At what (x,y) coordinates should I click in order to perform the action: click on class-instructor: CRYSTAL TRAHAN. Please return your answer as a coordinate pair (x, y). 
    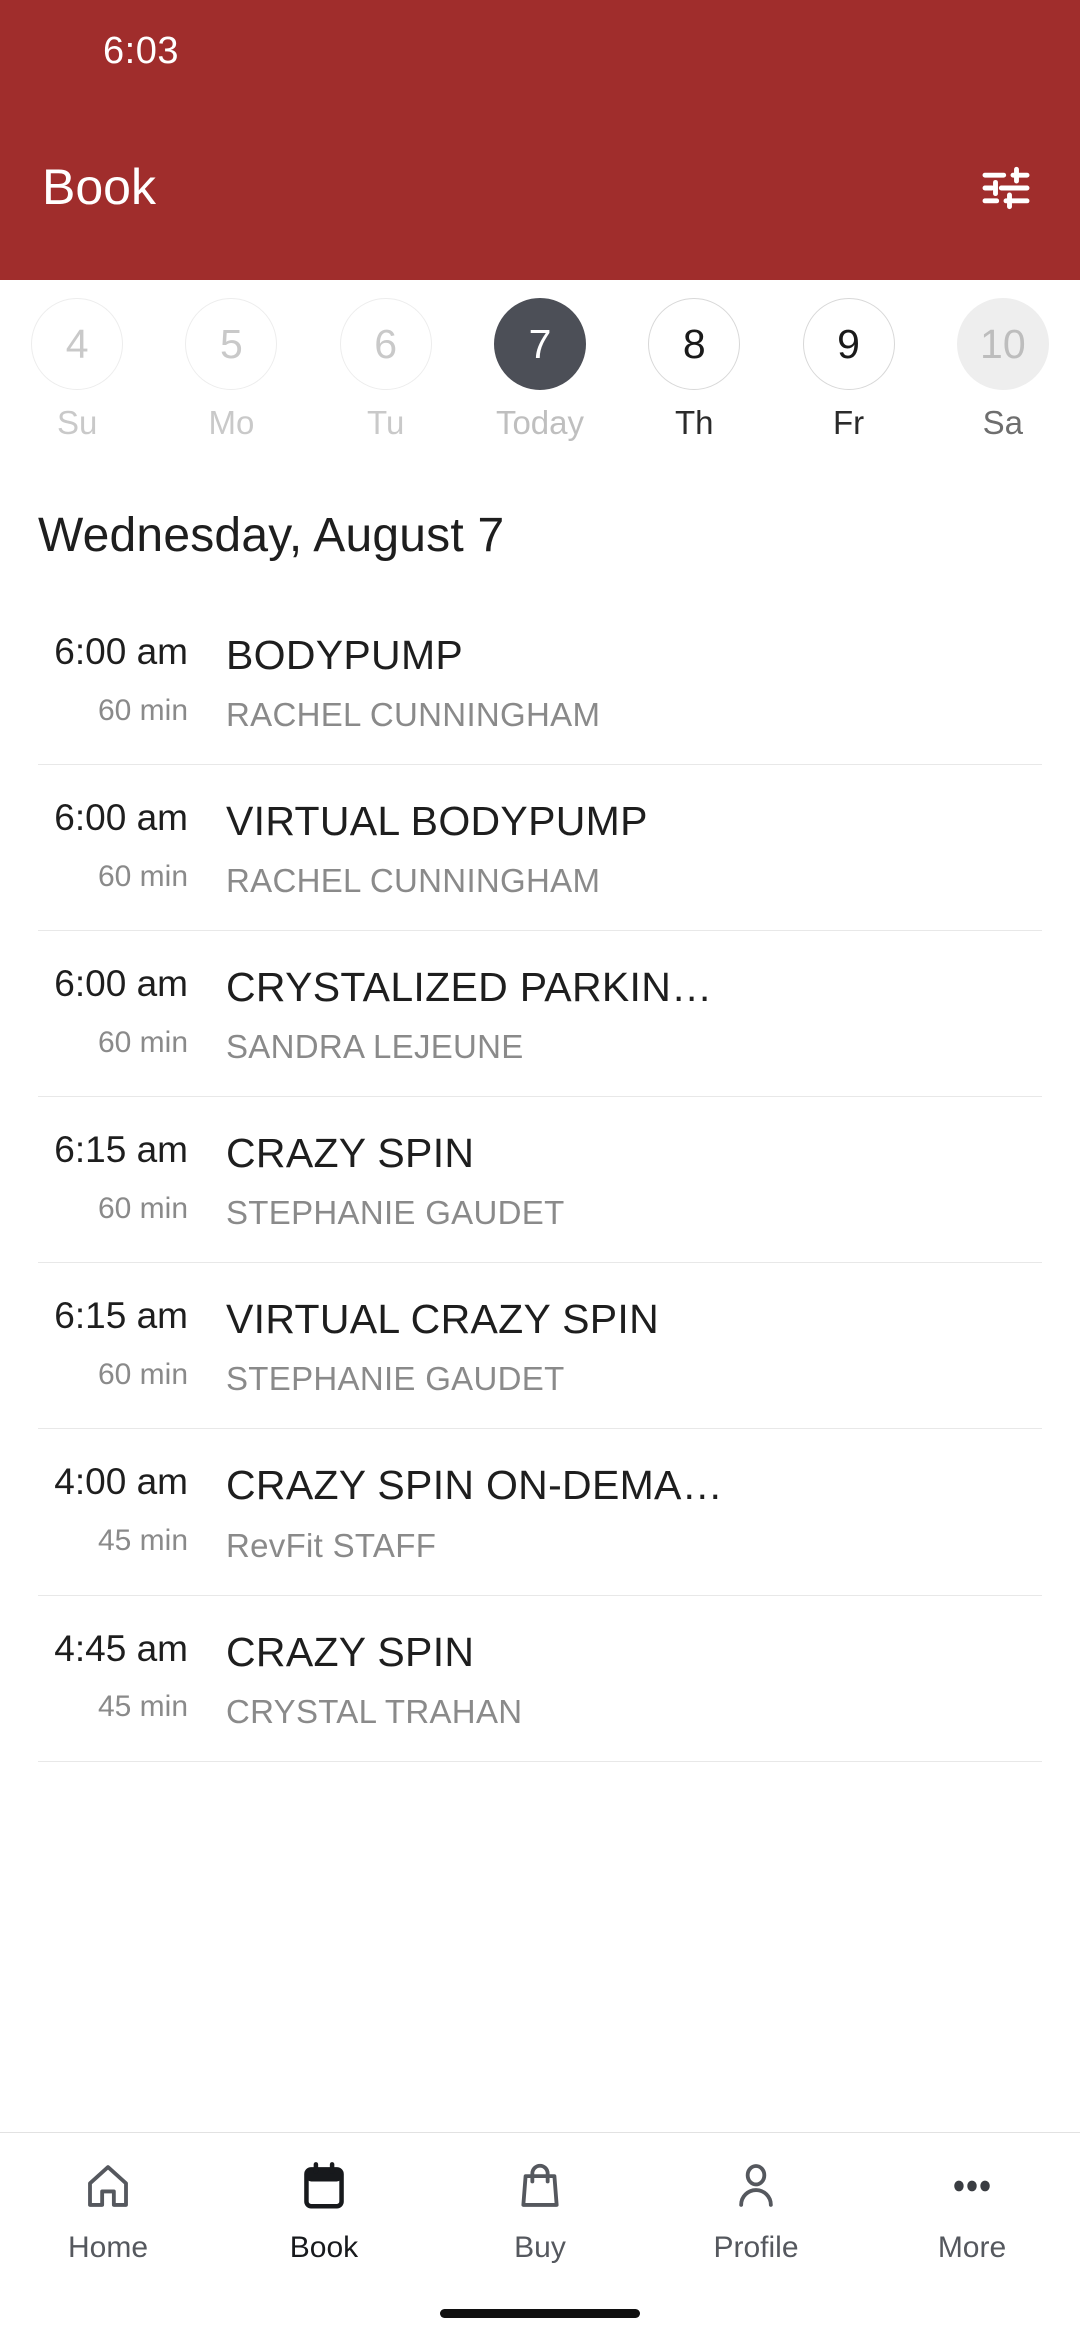
    Looking at the image, I should click on (374, 1711).